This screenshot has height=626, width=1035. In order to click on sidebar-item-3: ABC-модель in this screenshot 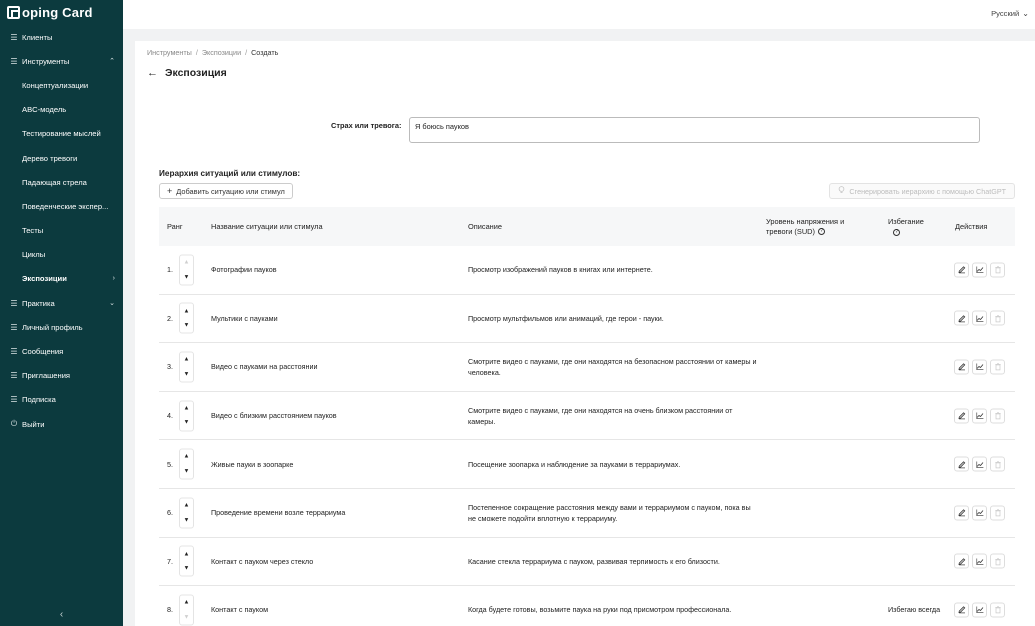, I will do `click(61, 110)`.